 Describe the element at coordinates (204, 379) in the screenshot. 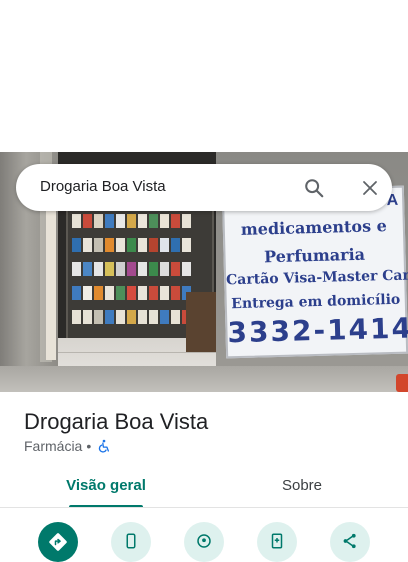

I see `sidewalk` at that location.